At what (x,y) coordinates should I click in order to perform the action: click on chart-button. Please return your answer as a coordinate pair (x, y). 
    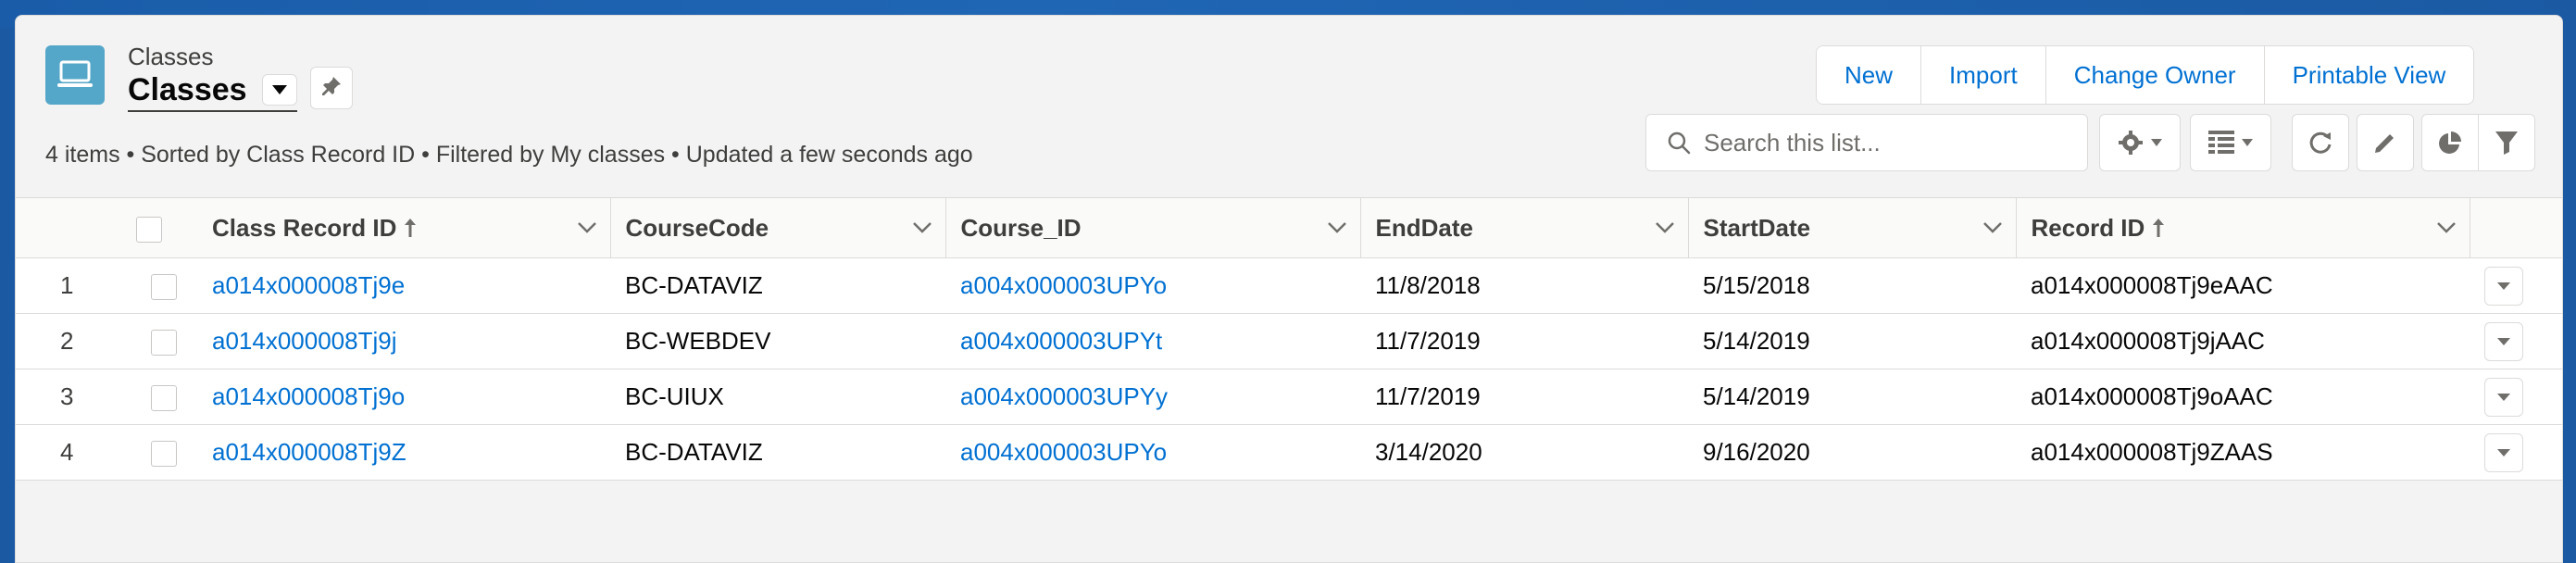
    Looking at the image, I should click on (2450, 142).